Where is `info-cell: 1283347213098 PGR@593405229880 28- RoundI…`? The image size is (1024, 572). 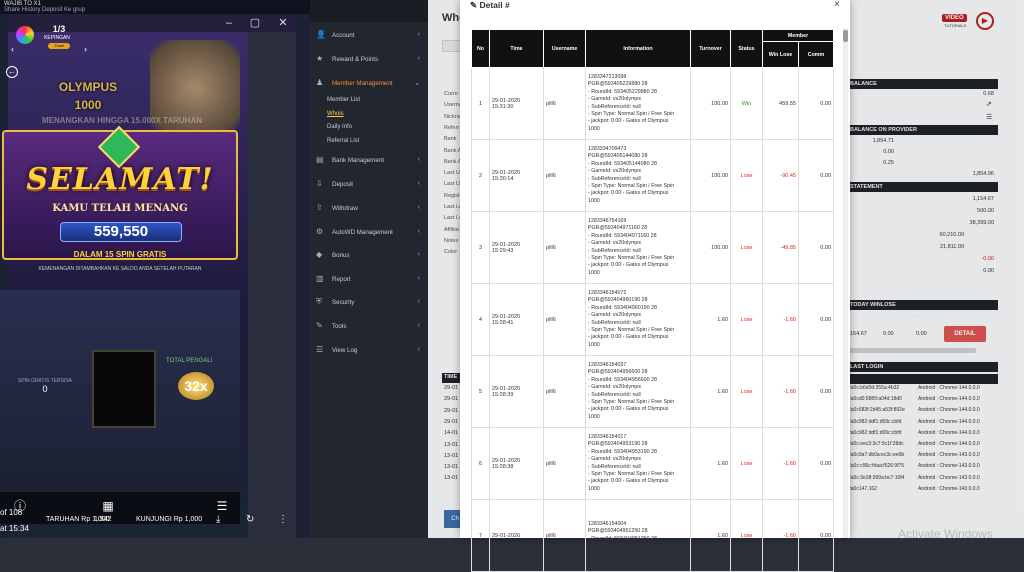
info-cell: 1283347213098 PGR@593405229880 28- RoundI… is located at coordinates (638, 103).